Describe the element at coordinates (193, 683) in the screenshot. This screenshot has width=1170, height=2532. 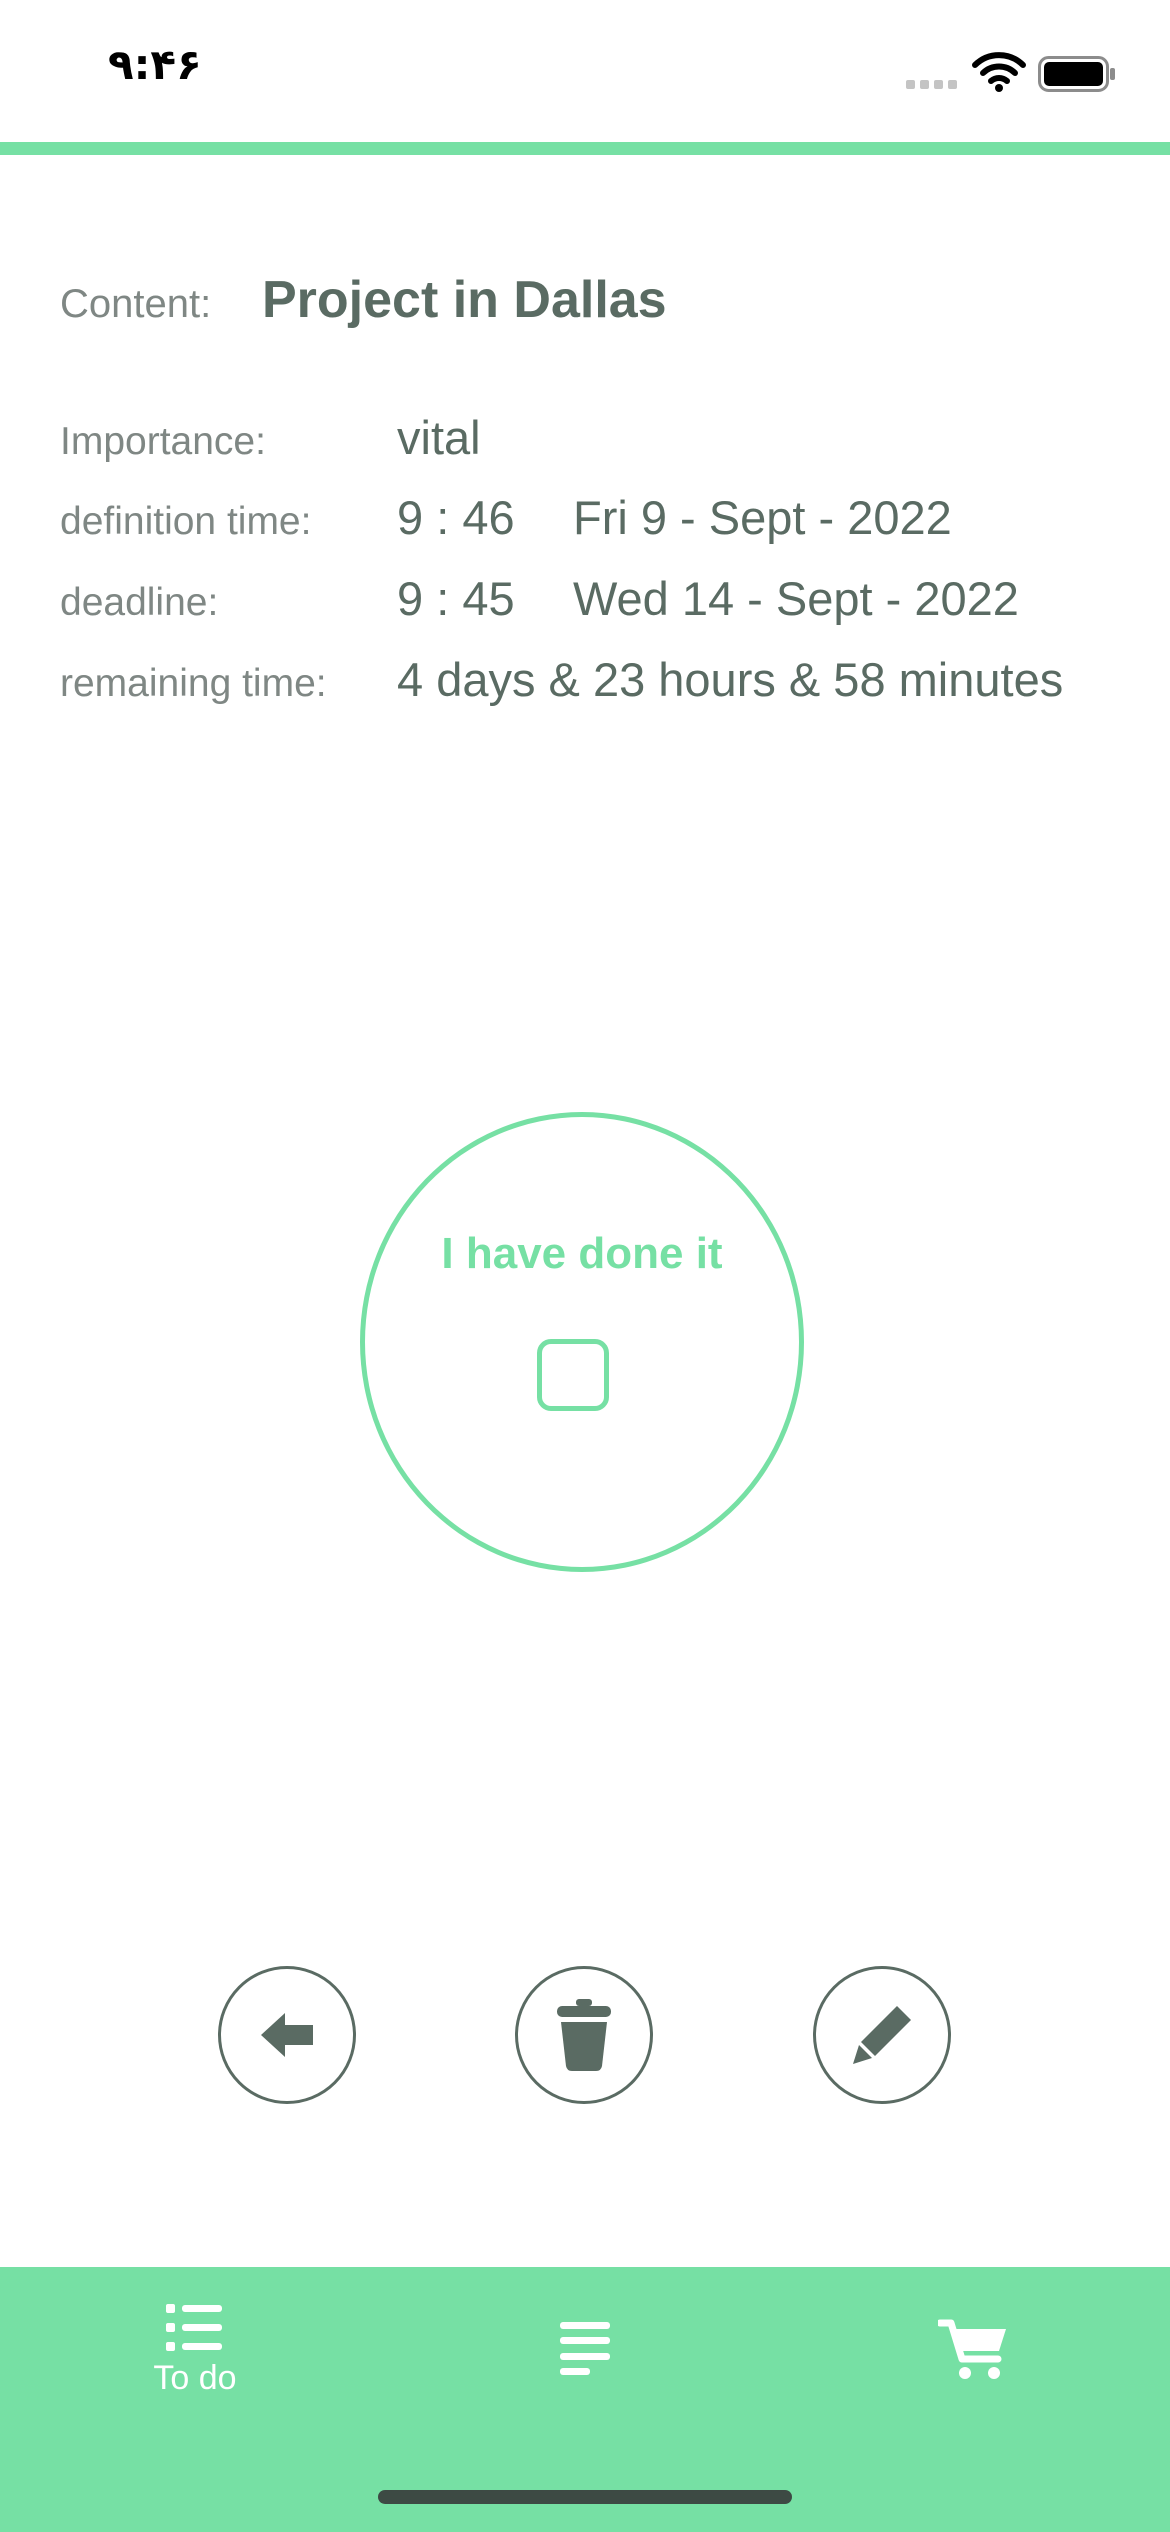
I see `remaining-time-label: remaining time:` at that location.